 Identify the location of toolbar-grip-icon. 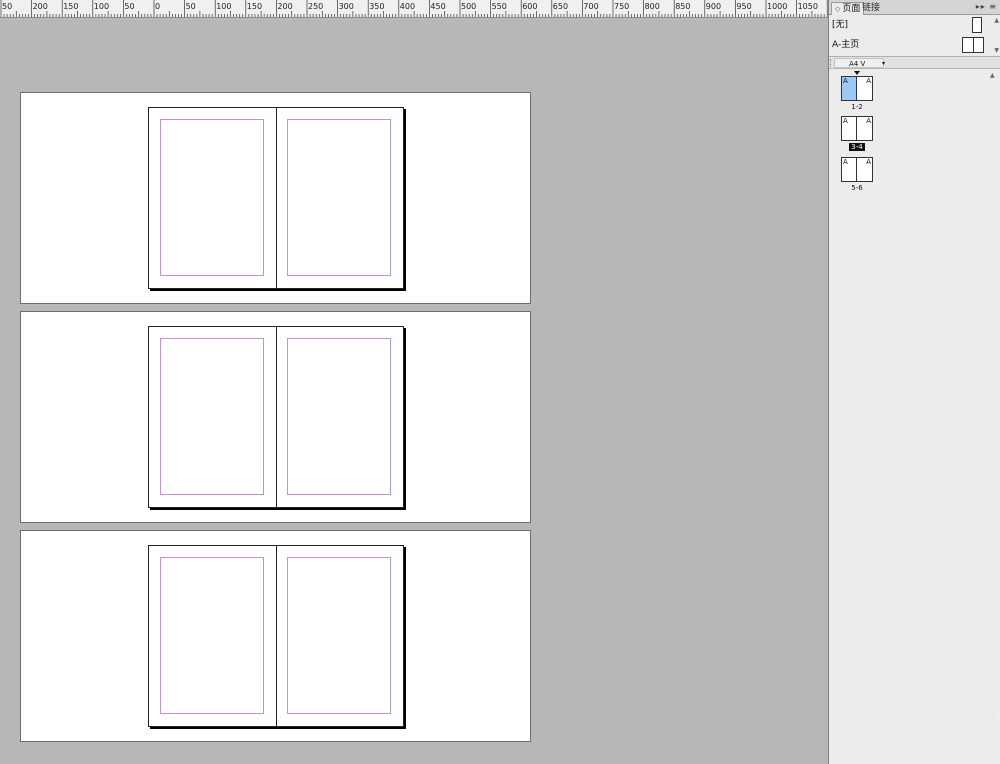
(831, 63).